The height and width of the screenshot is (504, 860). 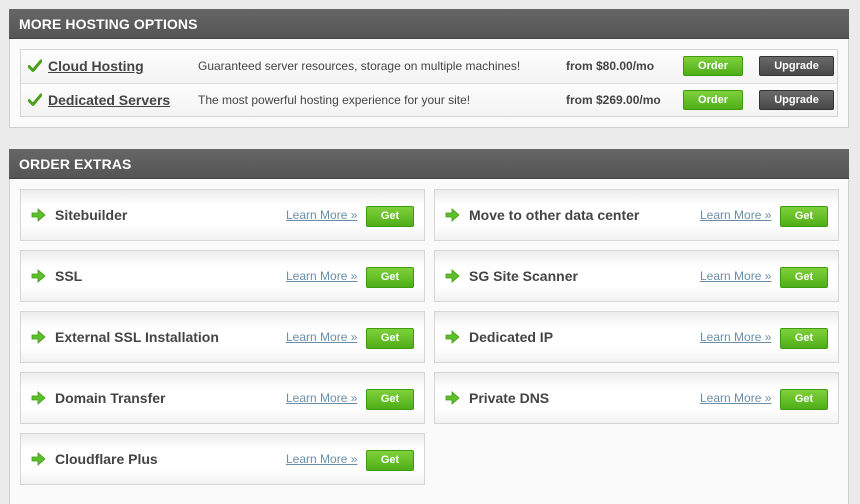 What do you see at coordinates (523, 276) in the screenshot?
I see `extra-item-label: SG Site Scanner` at bounding box center [523, 276].